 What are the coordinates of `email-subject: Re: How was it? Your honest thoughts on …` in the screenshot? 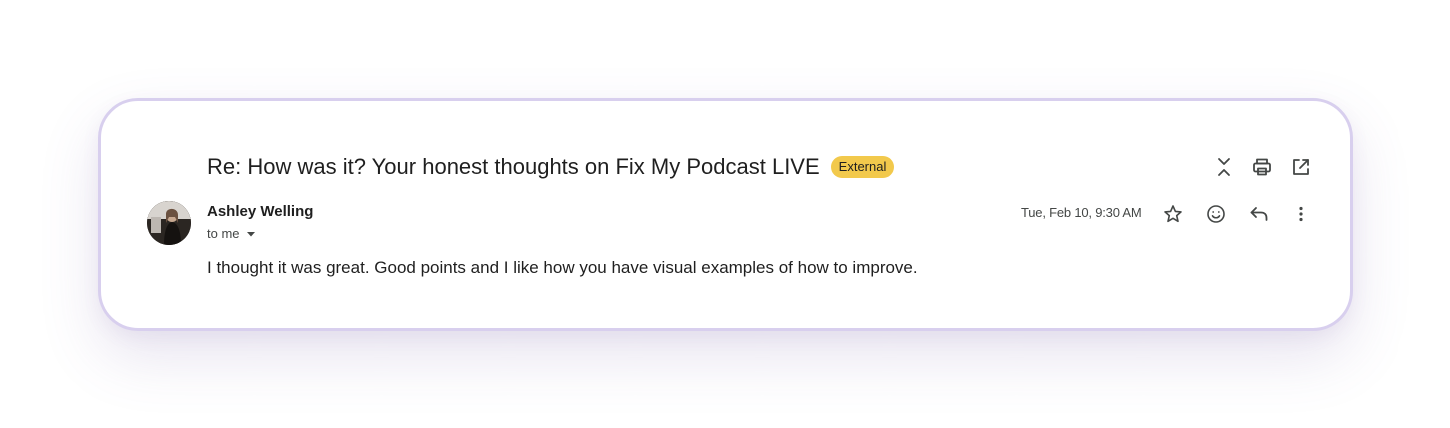 It's located at (513, 166).